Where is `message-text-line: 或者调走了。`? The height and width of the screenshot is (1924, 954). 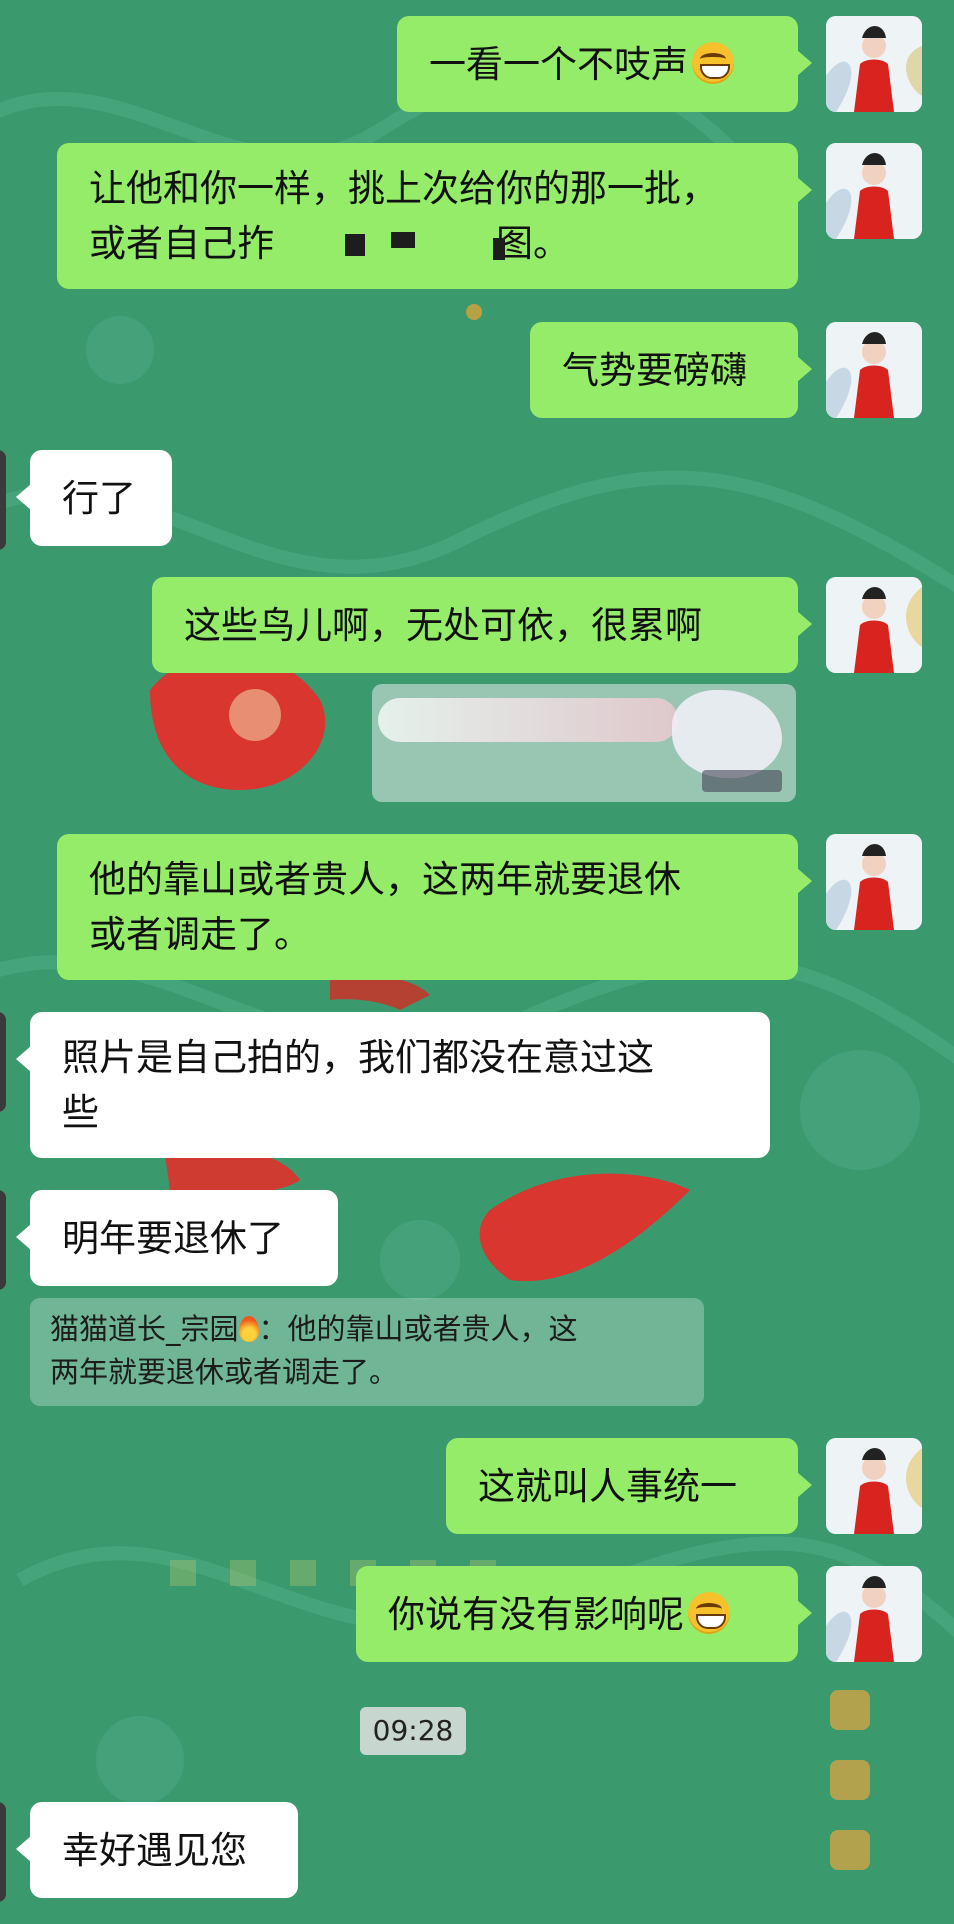
message-text-line: 或者调走了。 is located at coordinates (200, 934).